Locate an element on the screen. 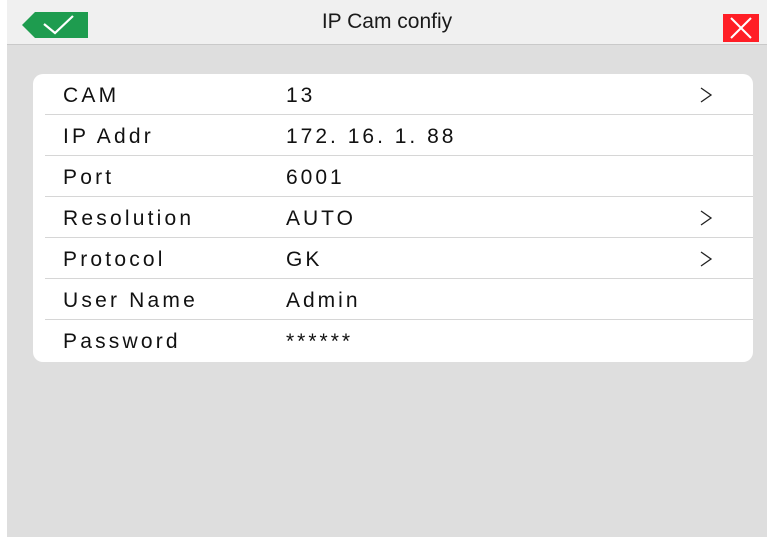 This screenshot has width=774, height=537. close-button is located at coordinates (741, 28).